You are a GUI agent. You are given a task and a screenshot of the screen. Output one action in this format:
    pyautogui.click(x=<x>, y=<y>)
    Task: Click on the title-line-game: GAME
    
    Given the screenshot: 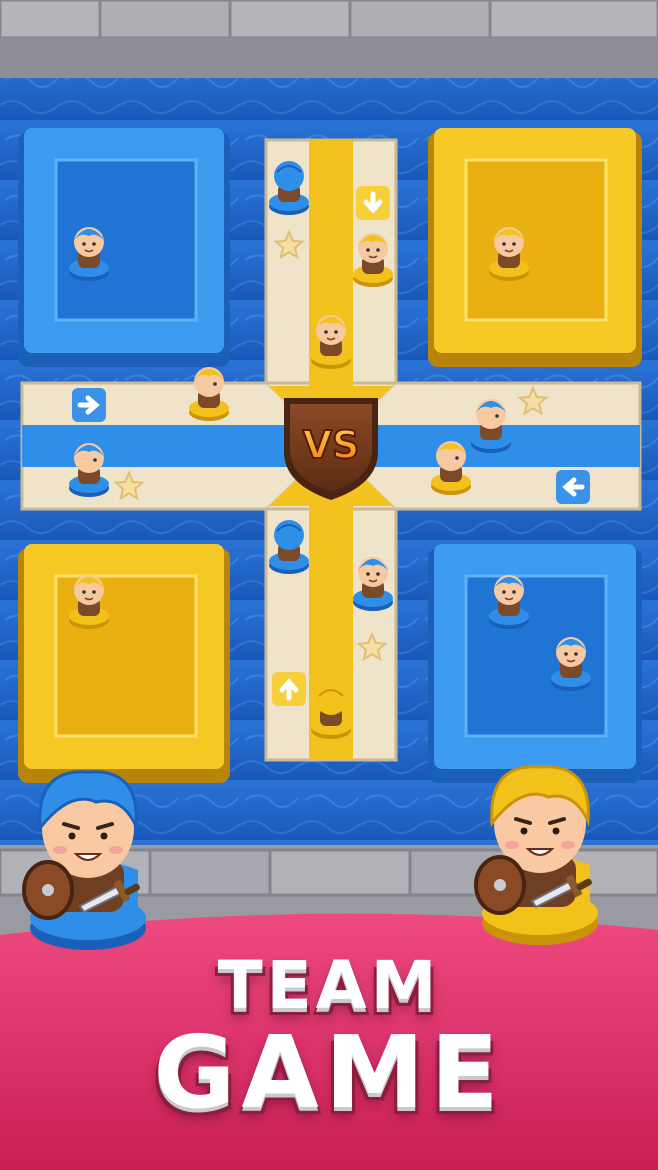 What is the action you would take?
    pyautogui.click(x=329, y=1072)
    